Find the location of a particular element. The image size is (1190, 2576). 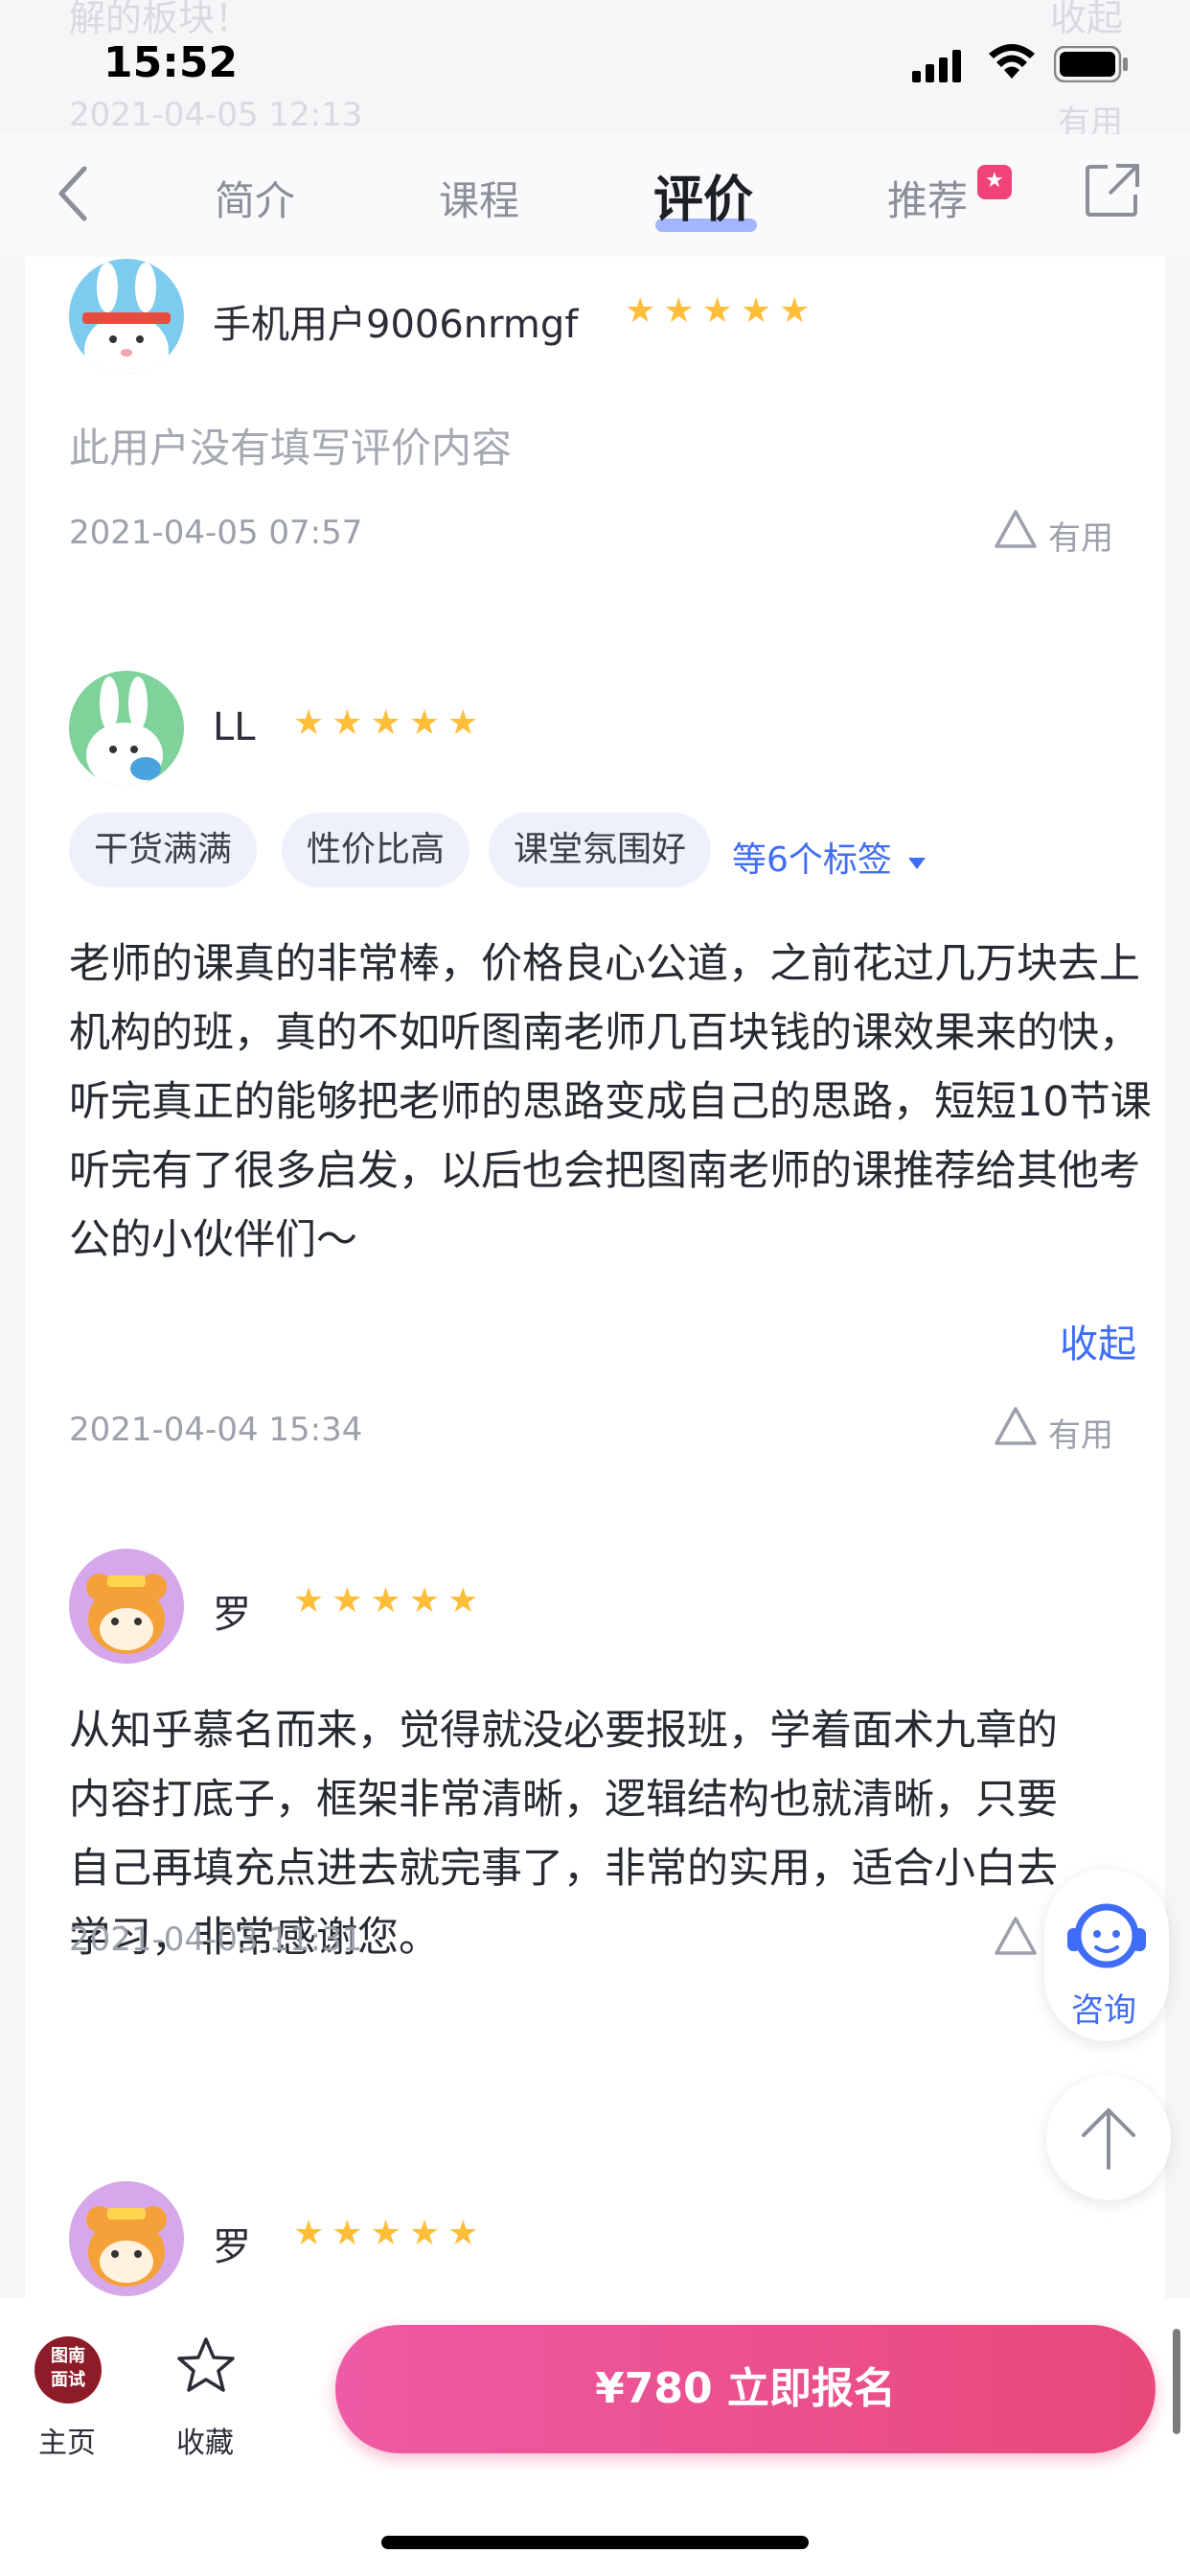

status-bar: 15:52 is located at coordinates (595, 67).